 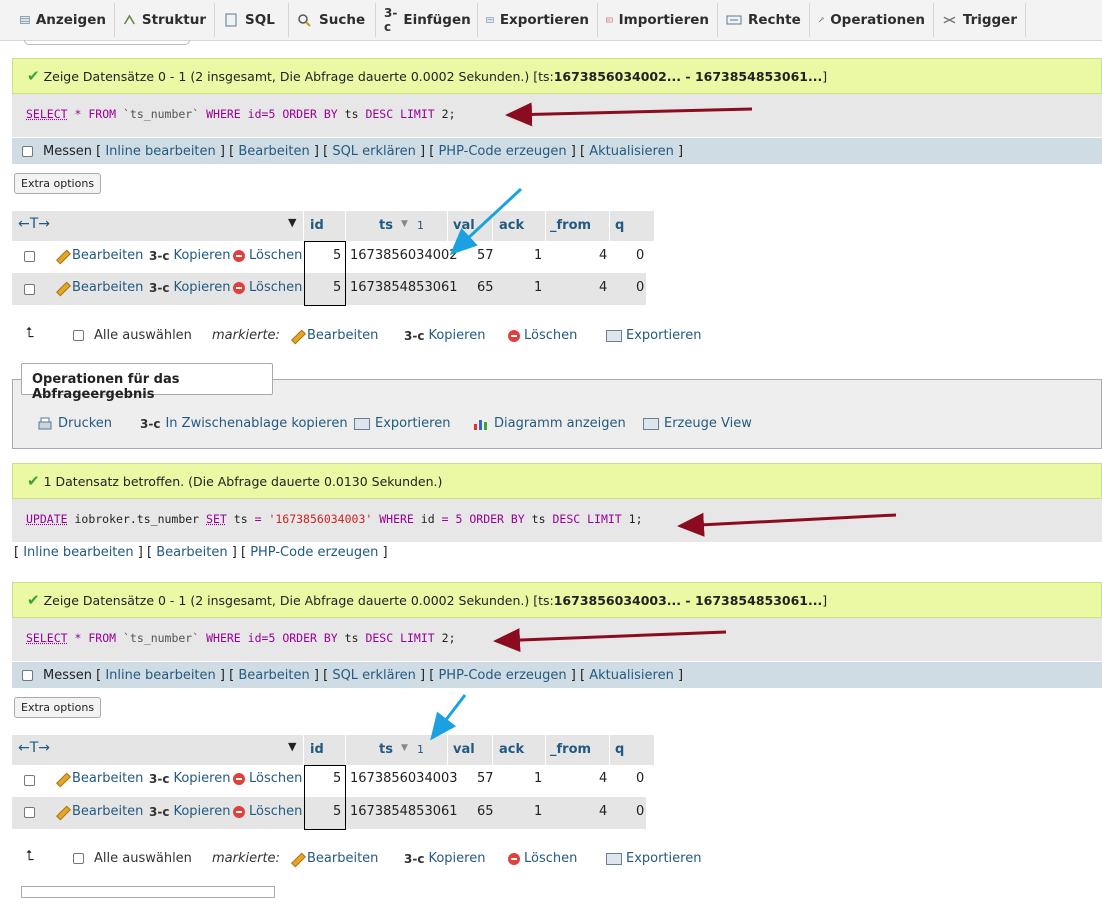 What do you see at coordinates (697, 423) in the screenshot?
I see `create-view-button: Erzeuge View` at bounding box center [697, 423].